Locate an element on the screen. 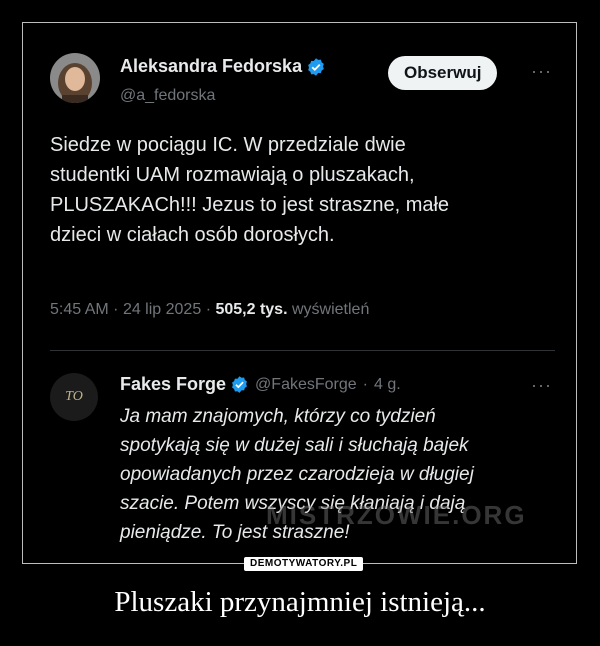 Image resolution: width=600 pixels, height=646 pixels. reply-header: Fakes Forge @FakesForge · 4 g. is located at coordinates (260, 384).